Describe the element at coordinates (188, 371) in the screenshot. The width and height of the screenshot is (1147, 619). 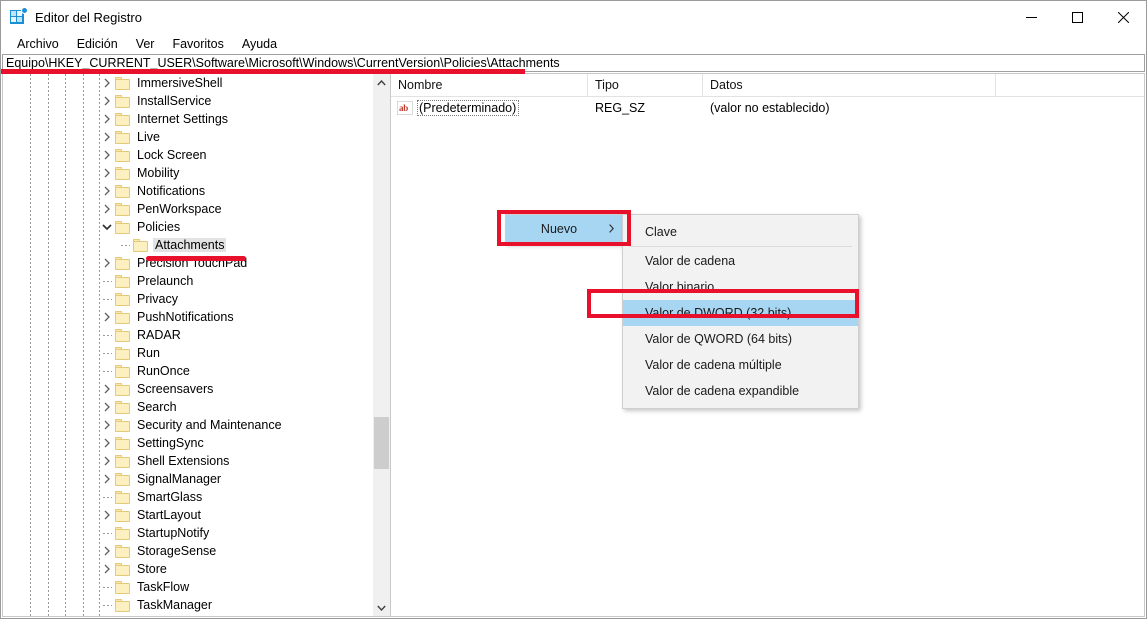
I see `tree-item-runonce: RunOnce` at that location.